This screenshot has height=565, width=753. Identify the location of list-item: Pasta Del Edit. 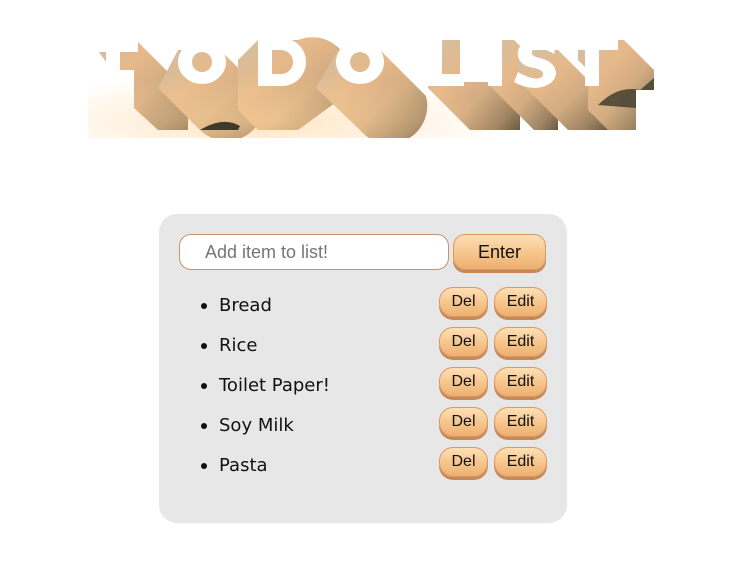
(363, 466).